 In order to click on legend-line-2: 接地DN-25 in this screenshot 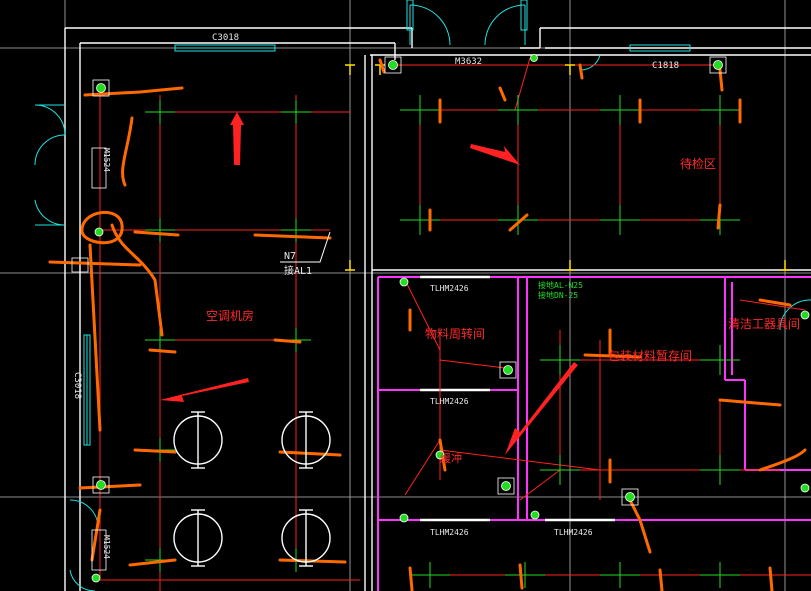, I will do `click(558, 295)`.